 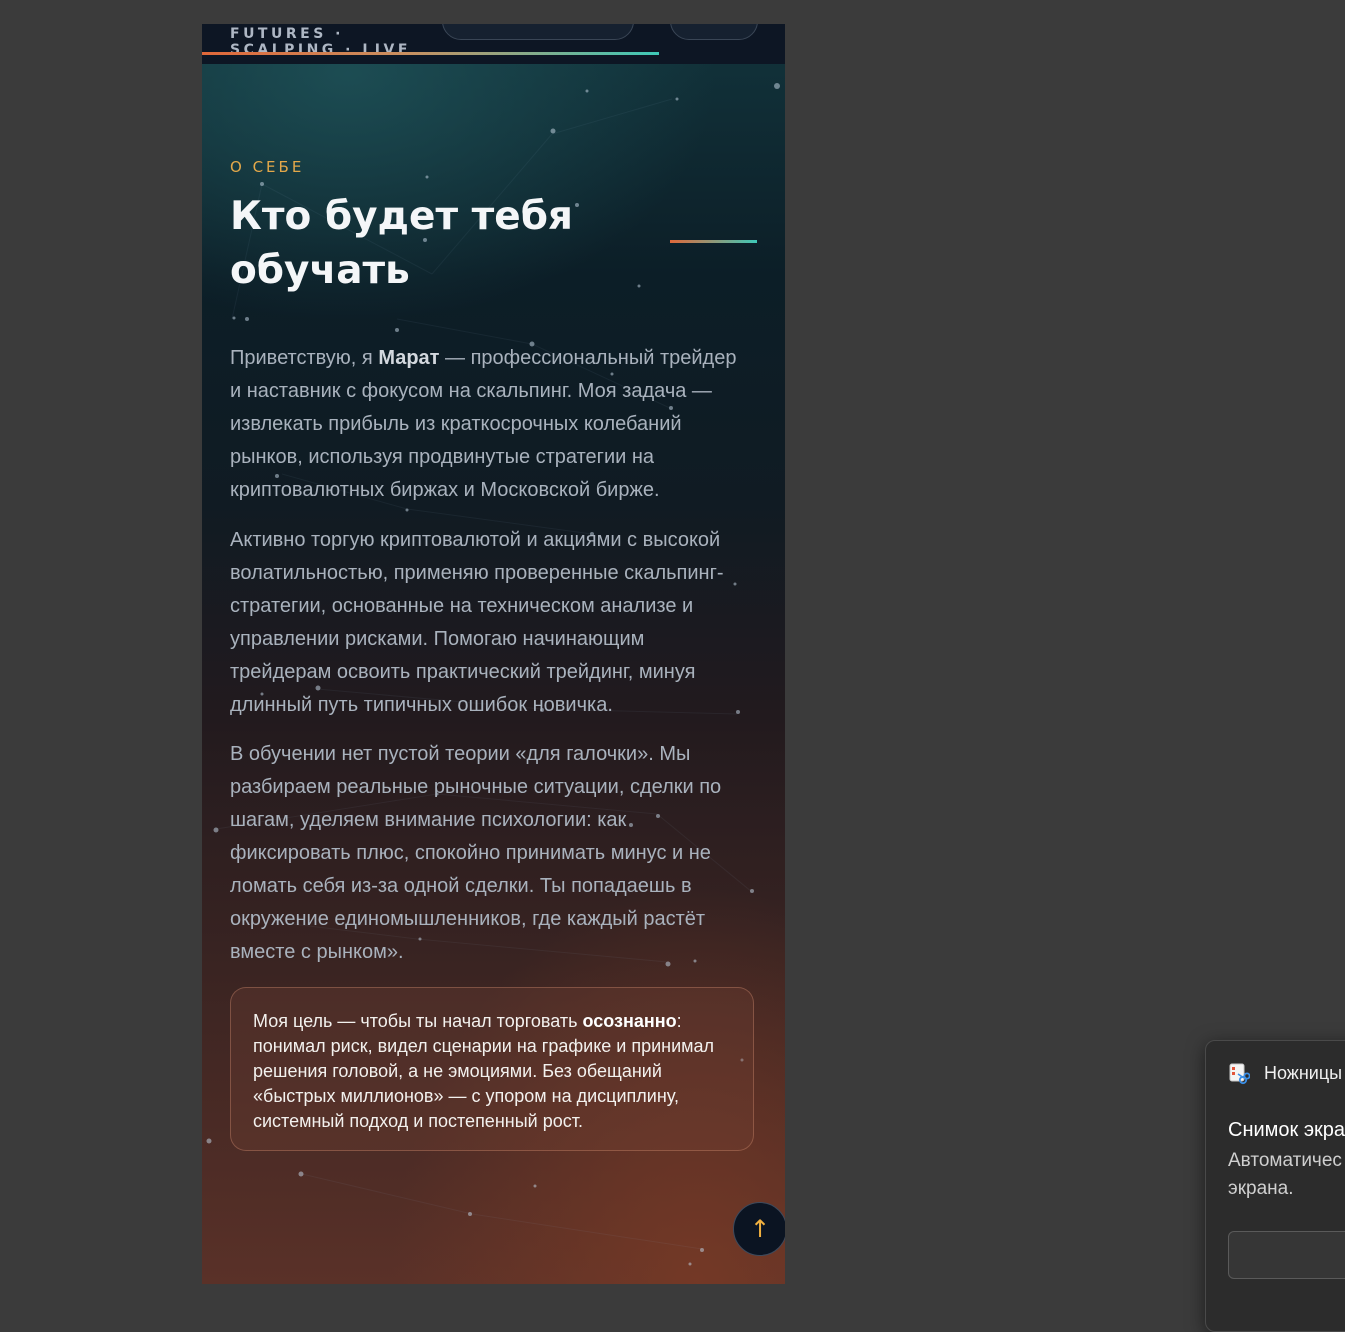 What do you see at coordinates (267, 167) in the screenshot?
I see `section-eyebrow: О СЕБЕ` at bounding box center [267, 167].